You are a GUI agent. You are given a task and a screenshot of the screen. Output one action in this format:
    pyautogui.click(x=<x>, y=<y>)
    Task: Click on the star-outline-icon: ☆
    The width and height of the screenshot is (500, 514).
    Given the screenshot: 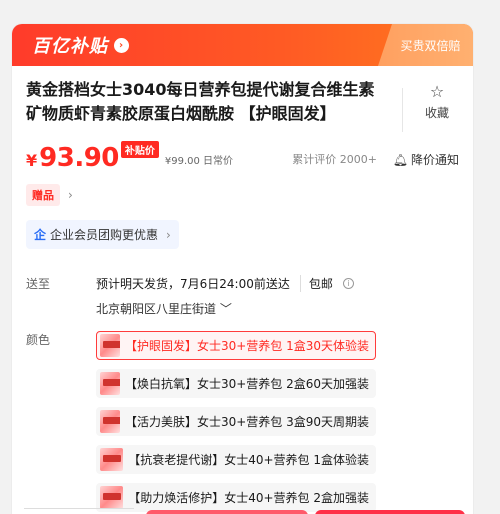 What is the action you would take?
    pyautogui.click(x=437, y=91)
    